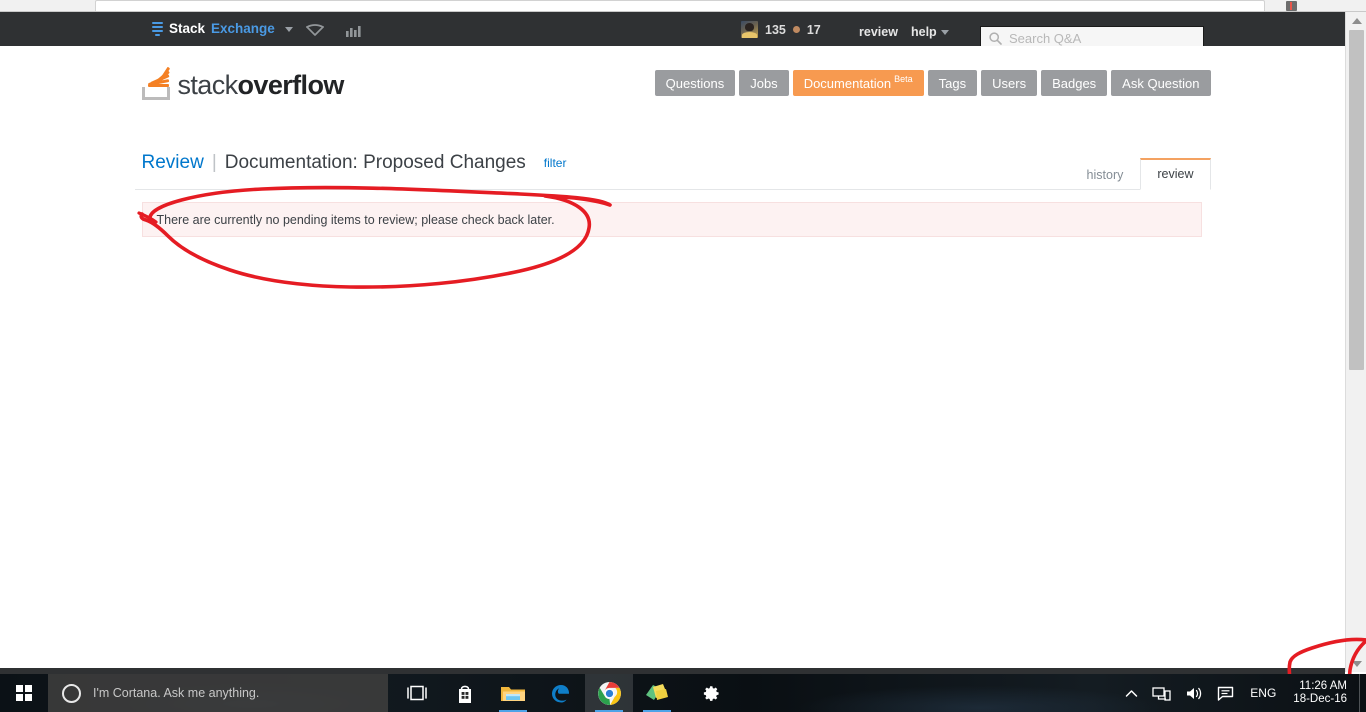 The image size is (1366, 712). Describe the element at coordinates (1105, 175) in the screenshot. I see `tab-history: history` at that location.